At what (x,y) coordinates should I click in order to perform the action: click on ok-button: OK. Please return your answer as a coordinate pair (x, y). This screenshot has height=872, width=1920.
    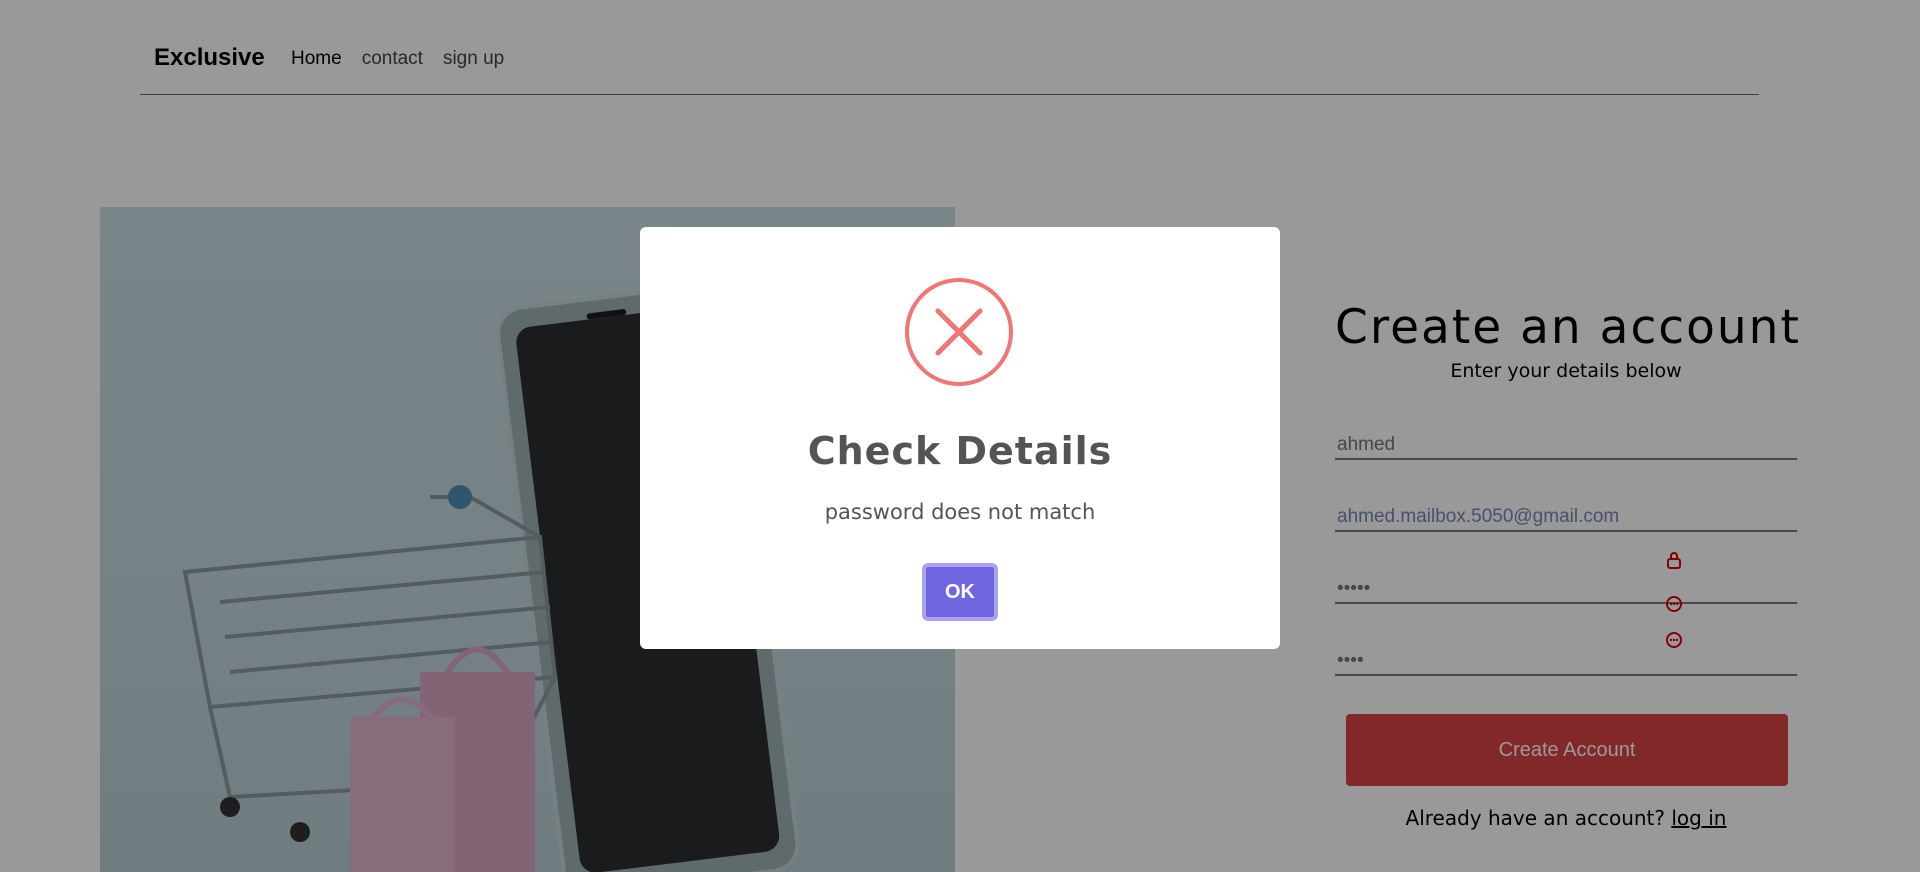
    Looking at the image, I should click on (960, 592).